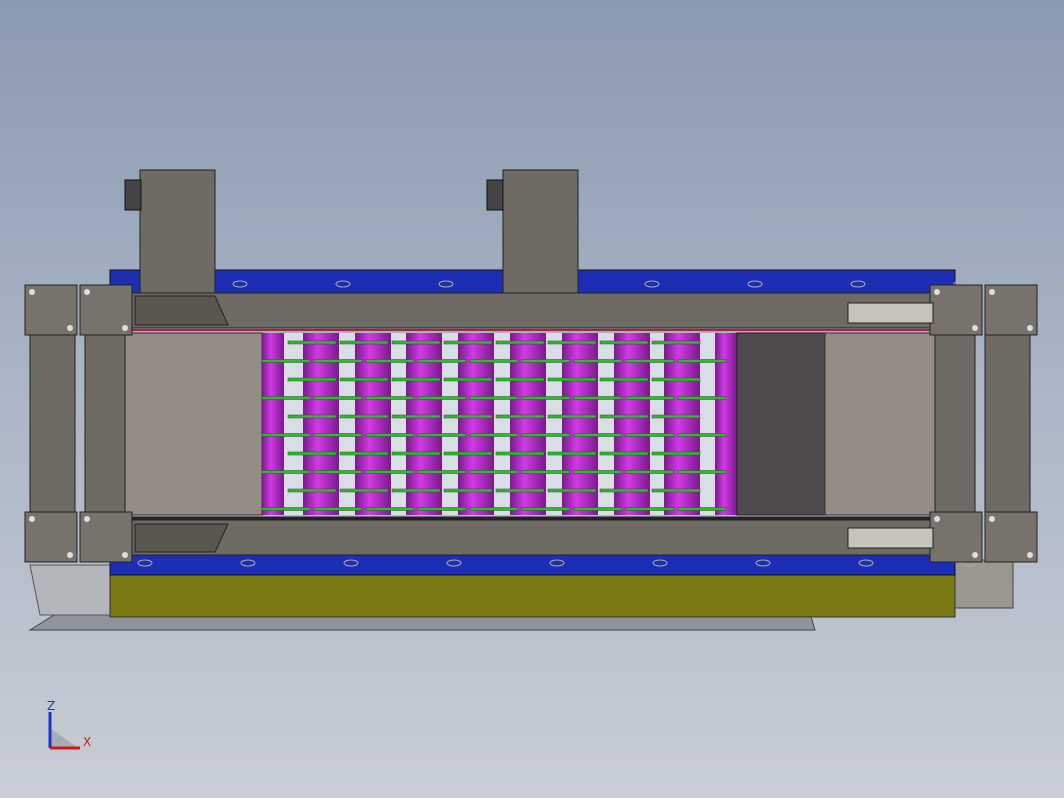 The image size is (1064, 798). What do you see at coordinates (495, 195) in the screenshot?
I see `right-motor` at bounding box center [495, 195].